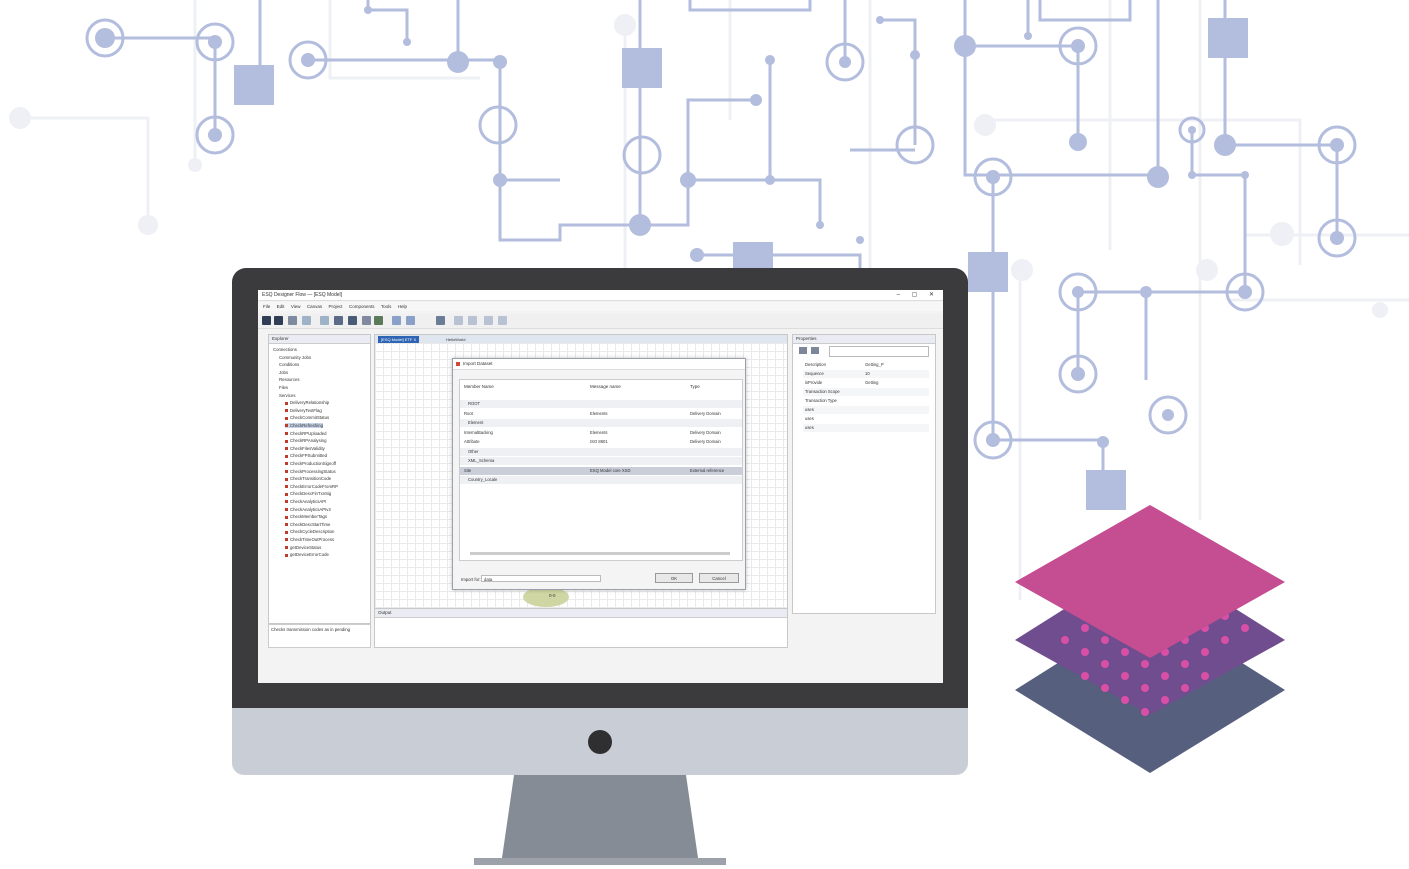 Image resolution: width=1409 pixels, height=869 pixels. Describe the element at coordinates (866, 392) in the screenshot. I see `property-row: Transaction Scope` at that location.